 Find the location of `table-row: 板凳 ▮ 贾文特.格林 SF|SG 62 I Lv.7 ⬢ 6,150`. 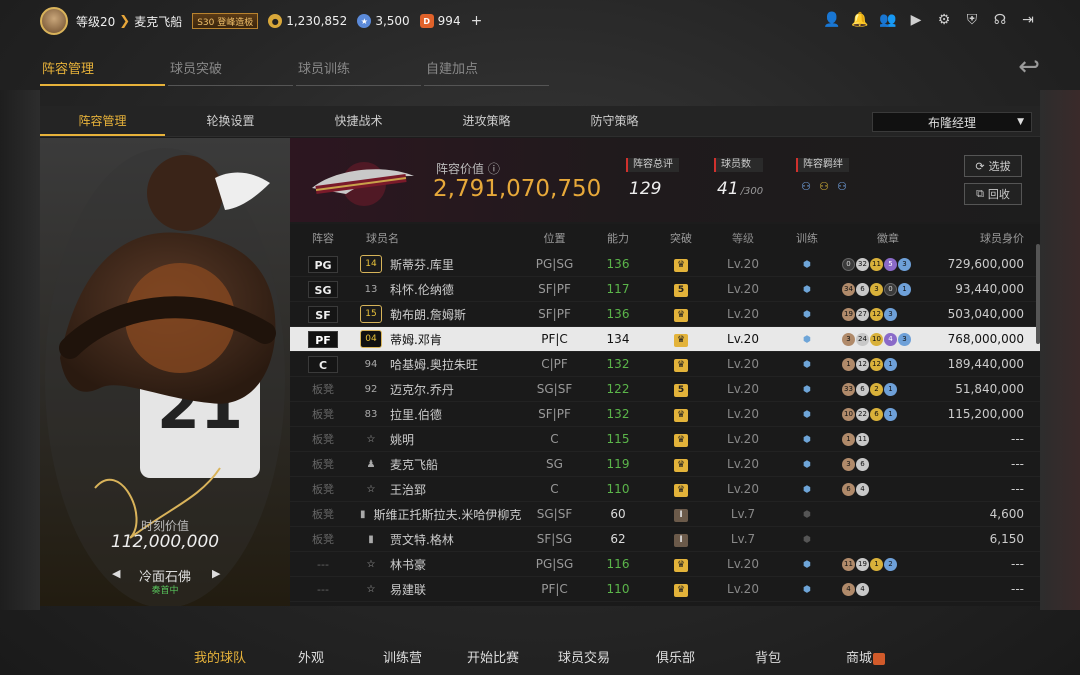

table-row: 板凳 ▮ 贾文特.格林 SF|SG 62 I Lv.7 ⬢ 6,150 is located at coordinates (665, 539).